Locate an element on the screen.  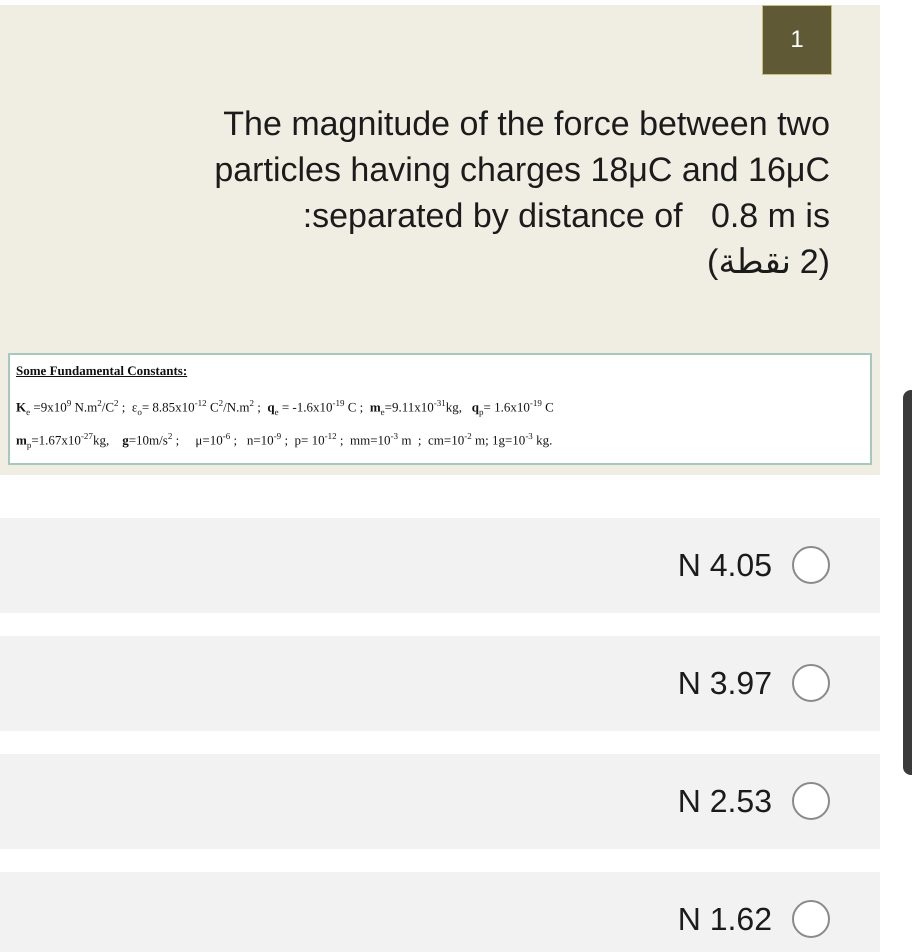
scrollbar-thumb is located at coordinates (907, 582).